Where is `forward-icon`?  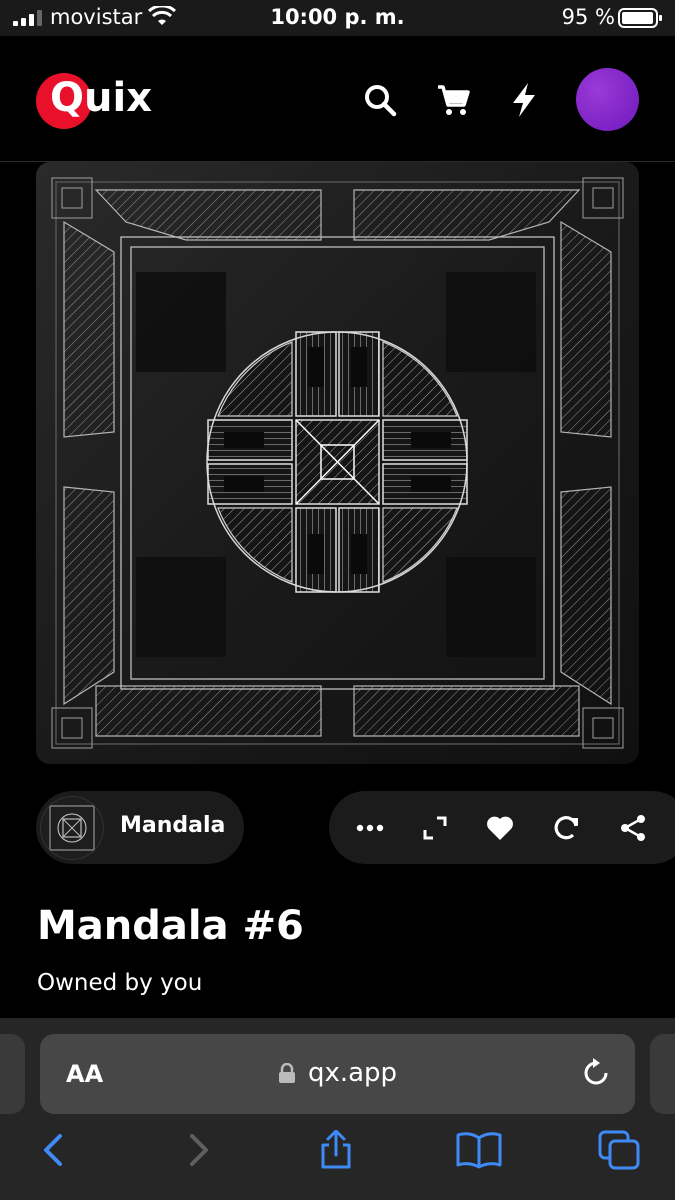 forward-icon is located at coordinates (198, 1150).